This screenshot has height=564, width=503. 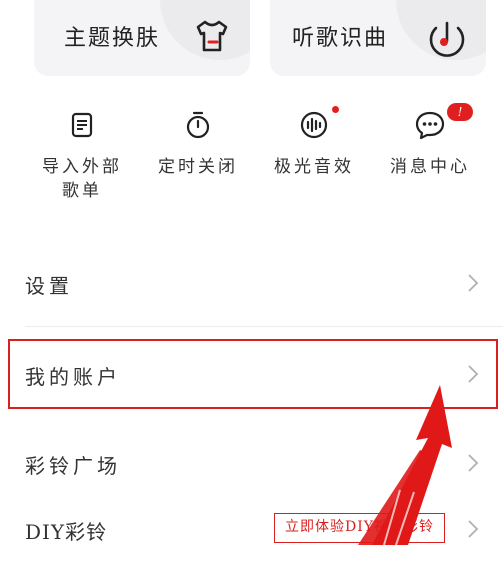 I want to click on menu-item-settings: 设置, so click(x=251, y=283).